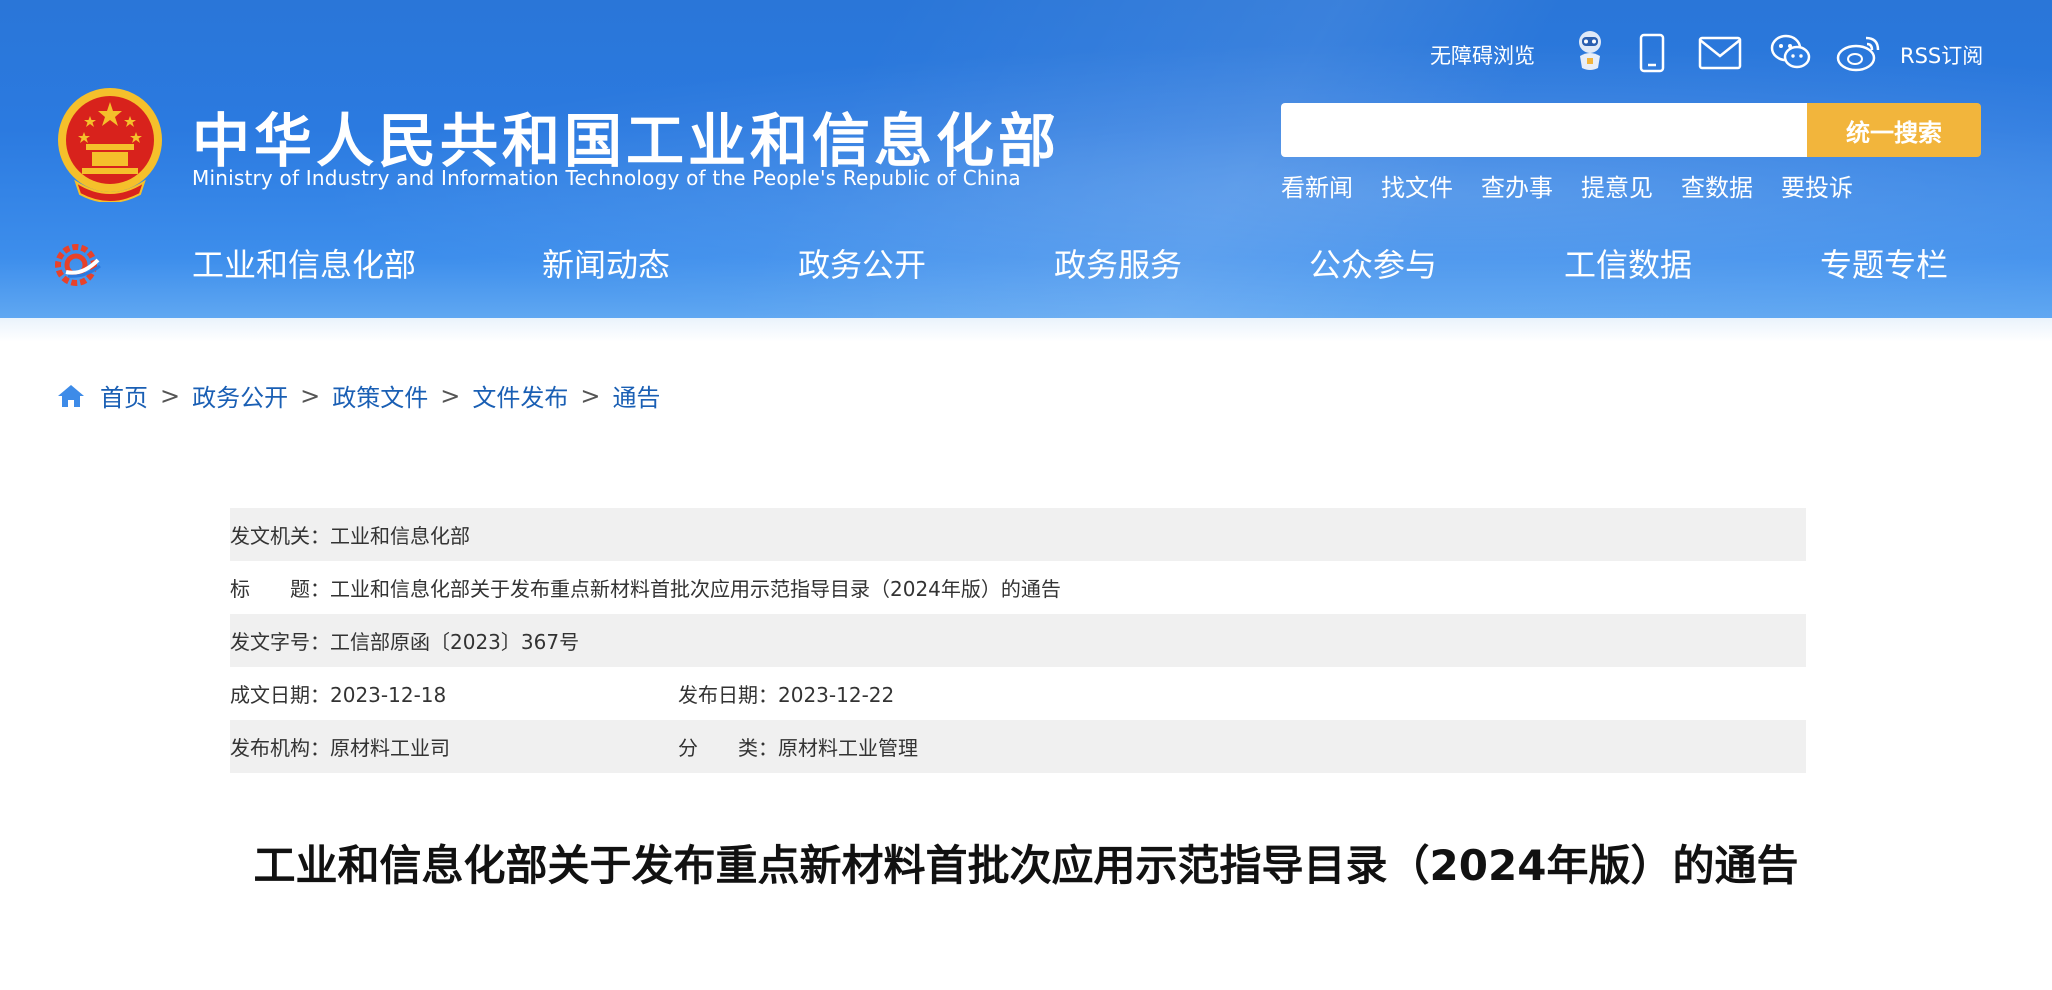 The height and width of the screenshot is (990, 2052). I want to click on published-date-label: 发布日期：, so click(728, 695).